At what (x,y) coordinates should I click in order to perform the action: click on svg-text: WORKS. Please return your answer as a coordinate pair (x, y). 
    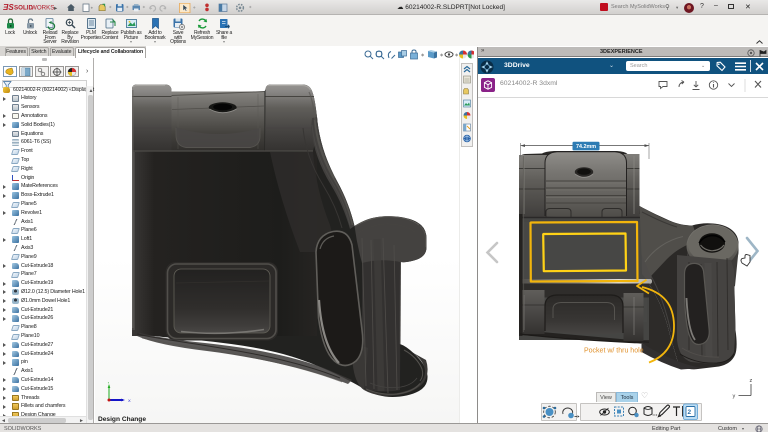
    Looking at the image, I should click on (42, 8).